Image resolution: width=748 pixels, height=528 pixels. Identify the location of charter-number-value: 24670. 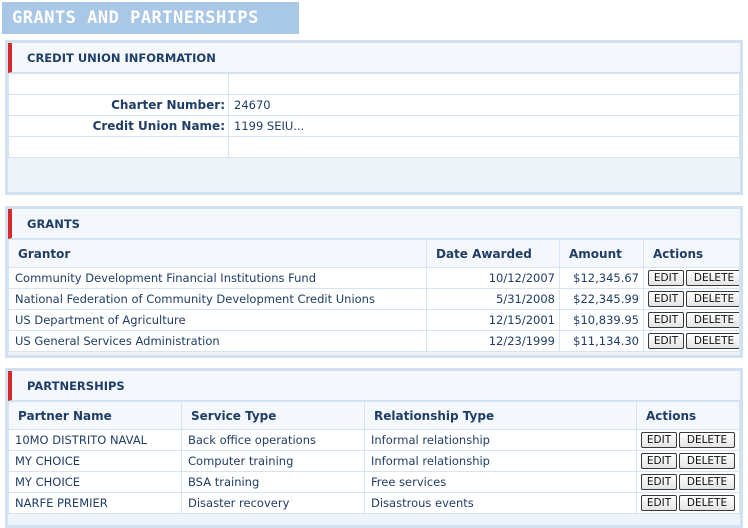
(484, 105).